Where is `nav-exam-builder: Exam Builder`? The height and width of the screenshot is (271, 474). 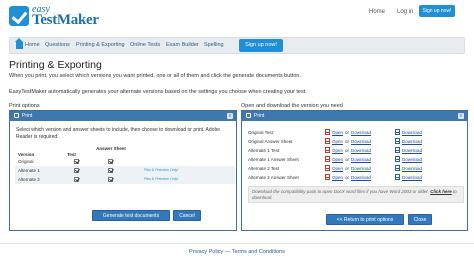
nav-exam-builder: Exam Builder is located at coordinates (182, 45).